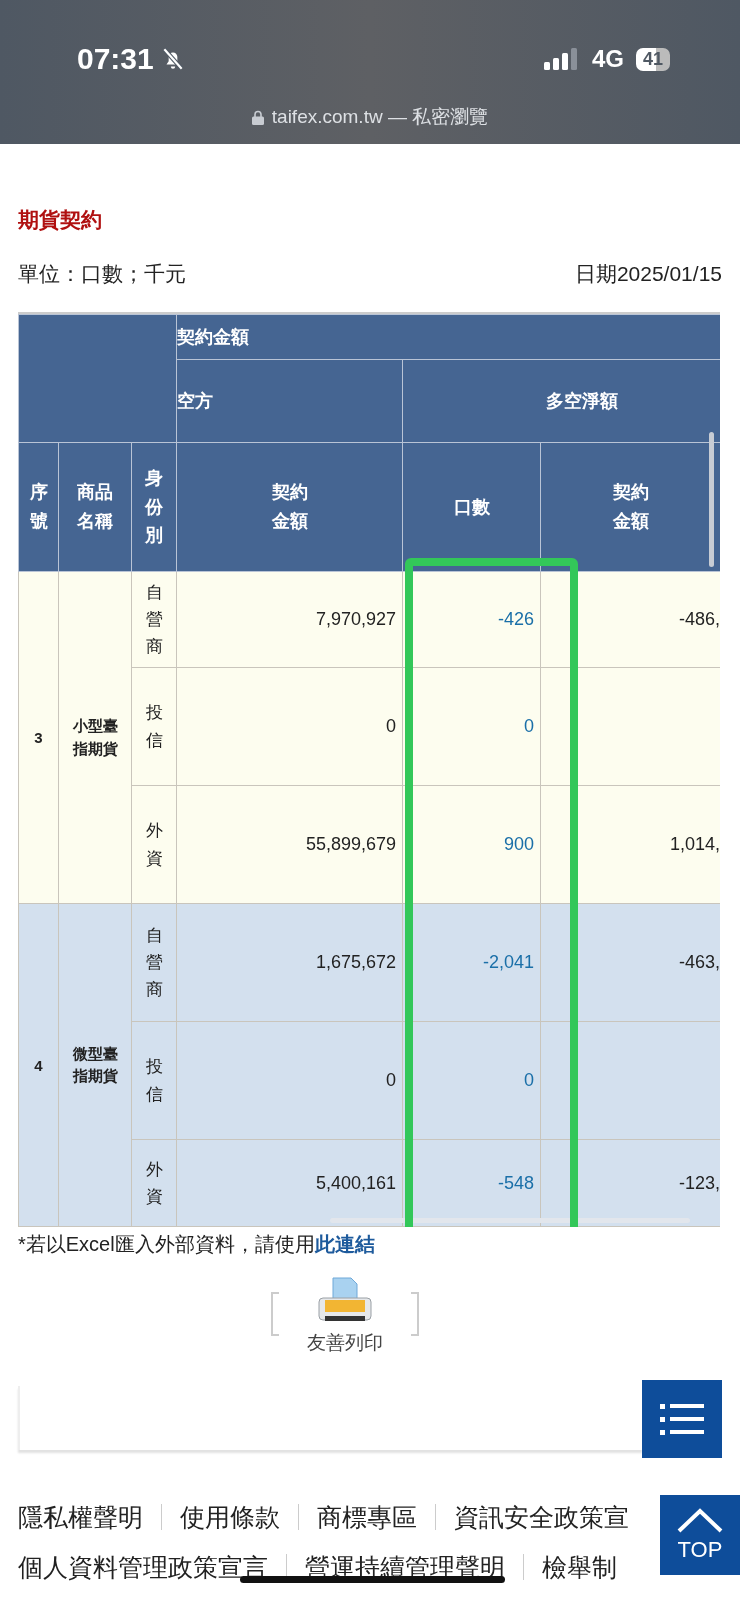 Image resolution: width=740 pixels, height=1609 pixels. I want to click on footer-link: 商標專區, so click(367, 1517).